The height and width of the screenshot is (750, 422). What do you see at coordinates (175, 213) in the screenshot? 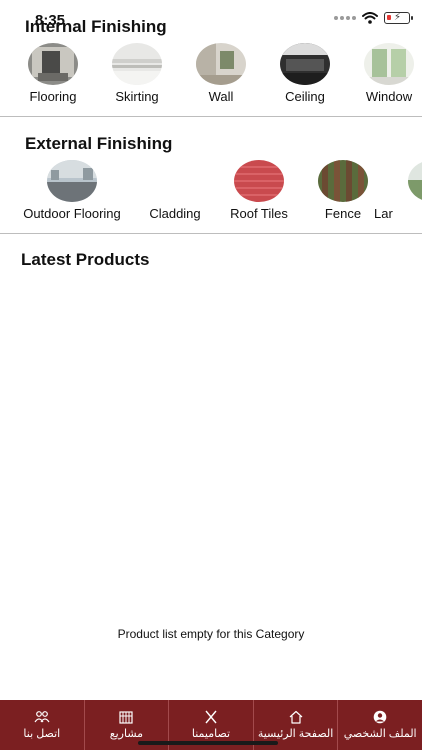
I see `category-label: Cladding` at bounding box center [175, 213].